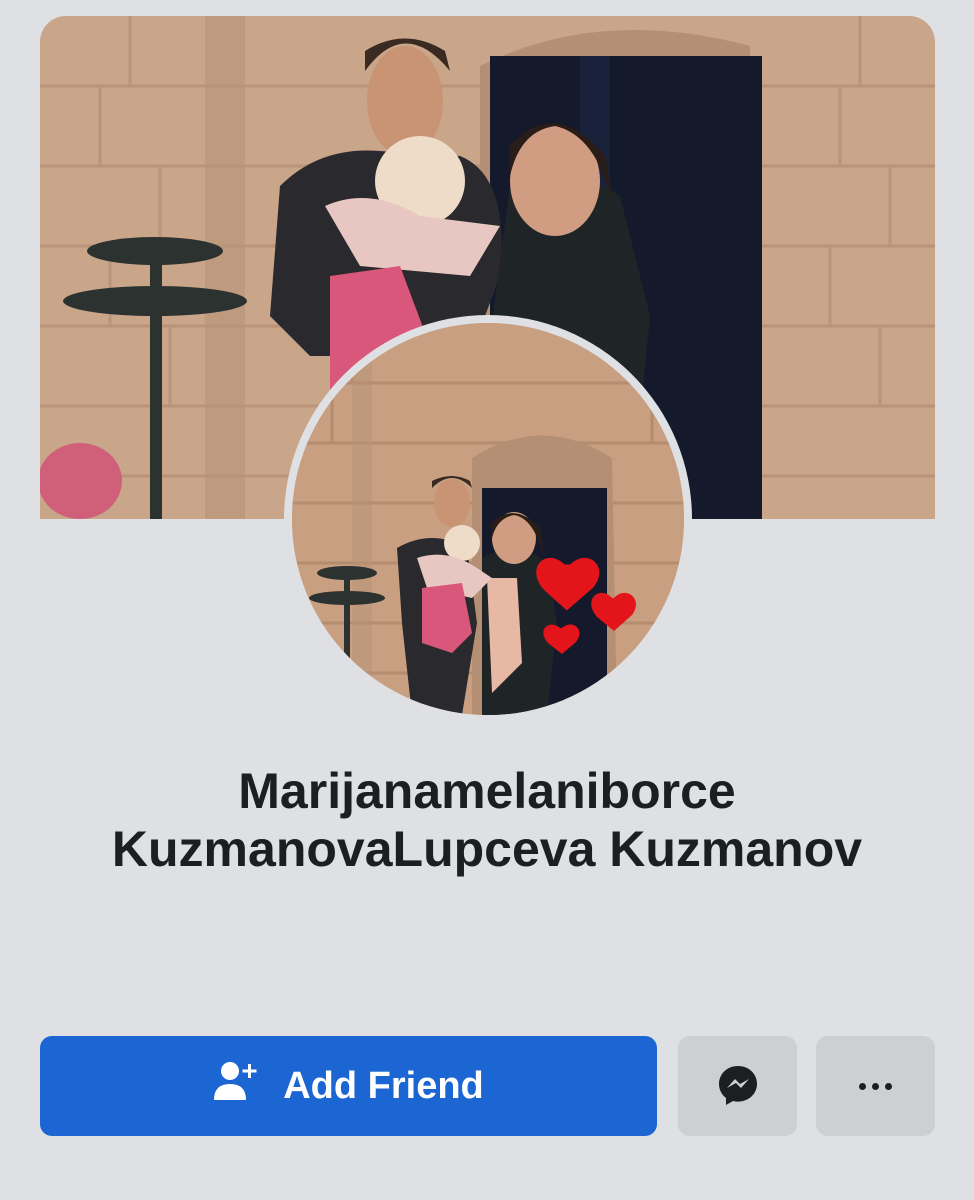  Describe the element at coordinates (487, 849) in the screenshot. I see `profile-name-line-2: KuzmanovaLupceva Kuzmanov` at that location.